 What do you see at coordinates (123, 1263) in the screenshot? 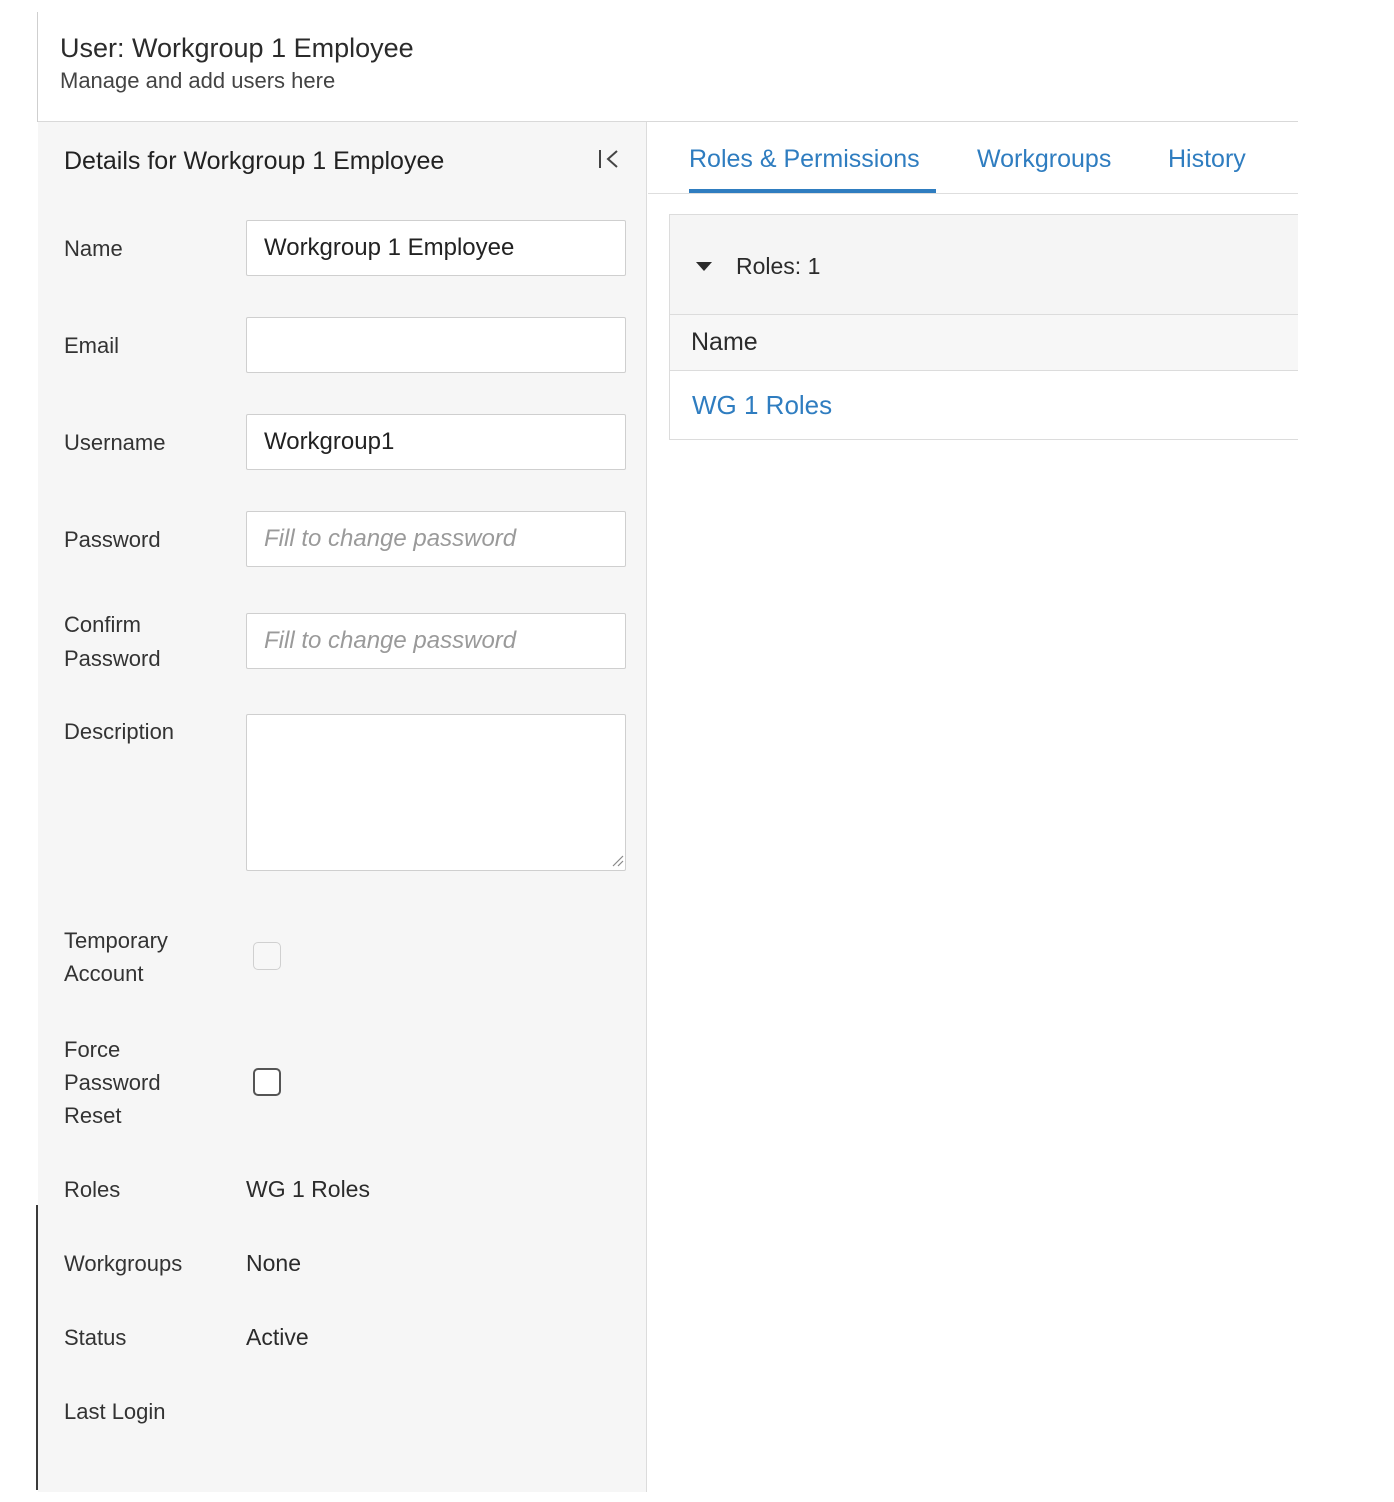
I see `workgroups-label: Workgroups` at bounding box center [123, 1263].